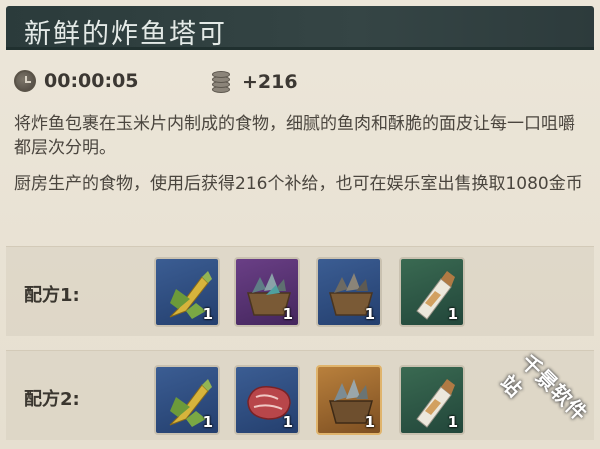  I want to click on coins-icon, so click(221, 82).